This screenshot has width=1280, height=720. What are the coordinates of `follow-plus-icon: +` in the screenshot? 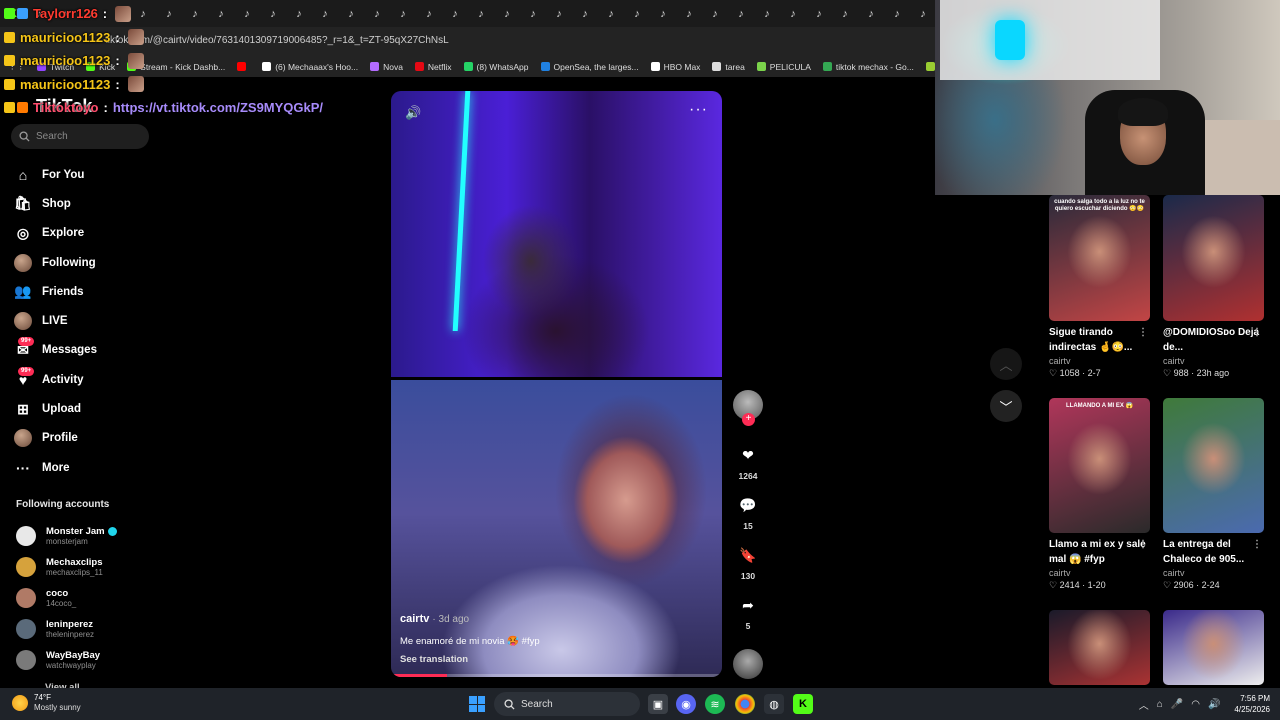 It's located at (748, 419).